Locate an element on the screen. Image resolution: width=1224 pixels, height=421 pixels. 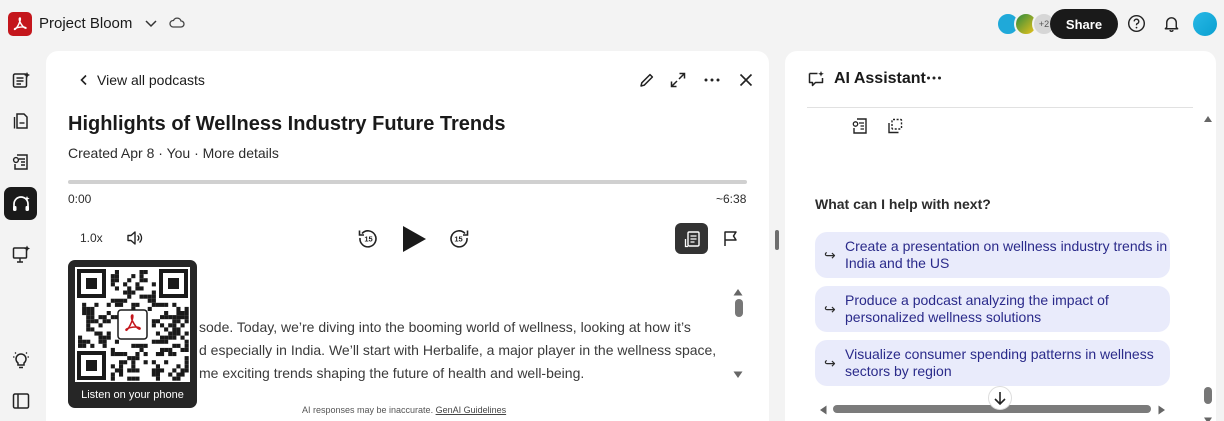
arrow-down-icon is located at coordinates (1000, 399).